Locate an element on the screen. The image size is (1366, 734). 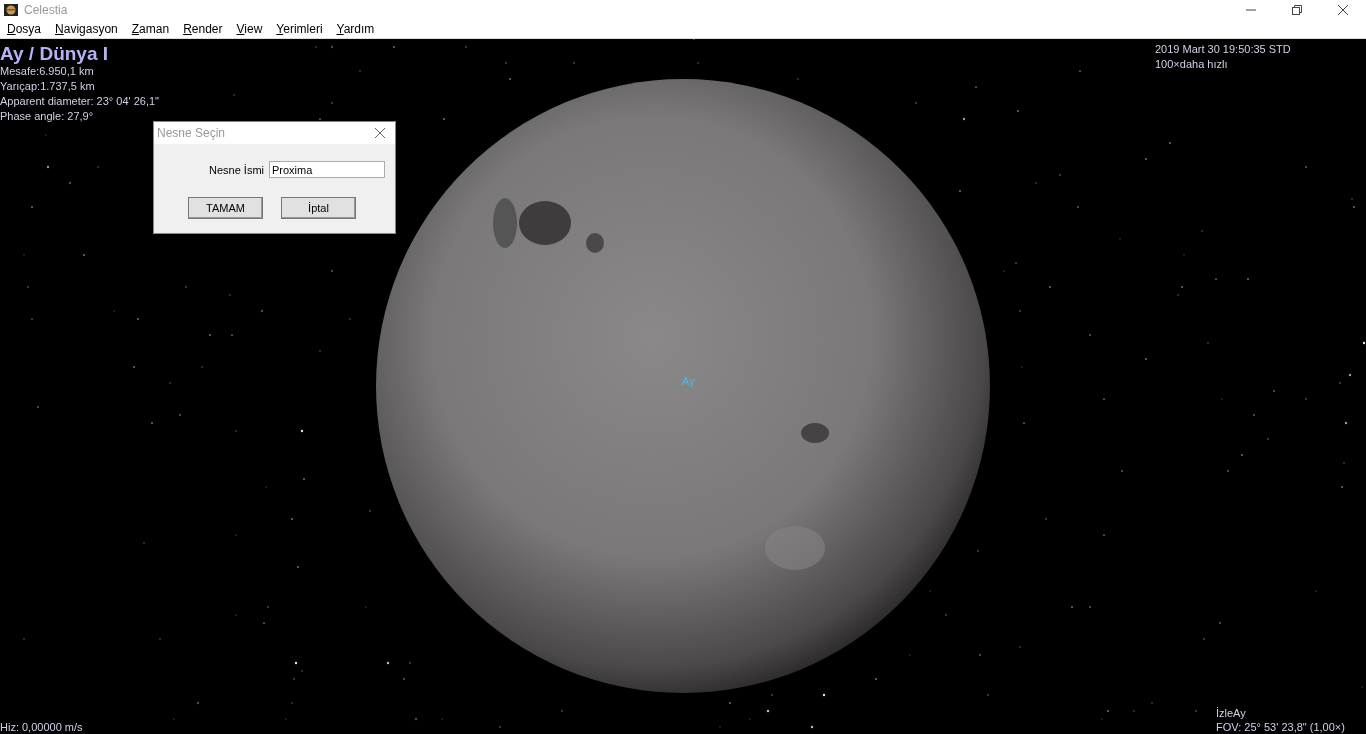
info-line: Apparent diameter: 23° 04' 26,1" is located at coordinates (79, 101).